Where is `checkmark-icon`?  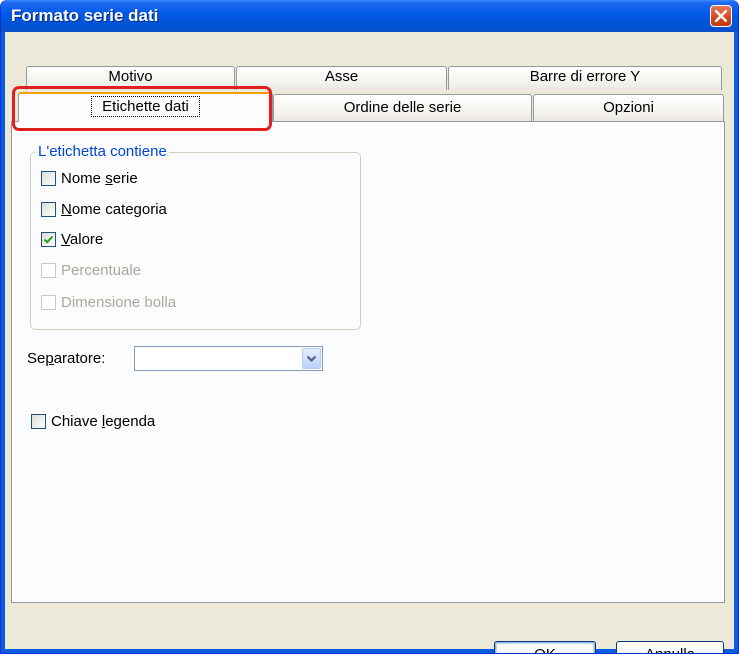
checkmark-icon is located at coordinates (48, 239).